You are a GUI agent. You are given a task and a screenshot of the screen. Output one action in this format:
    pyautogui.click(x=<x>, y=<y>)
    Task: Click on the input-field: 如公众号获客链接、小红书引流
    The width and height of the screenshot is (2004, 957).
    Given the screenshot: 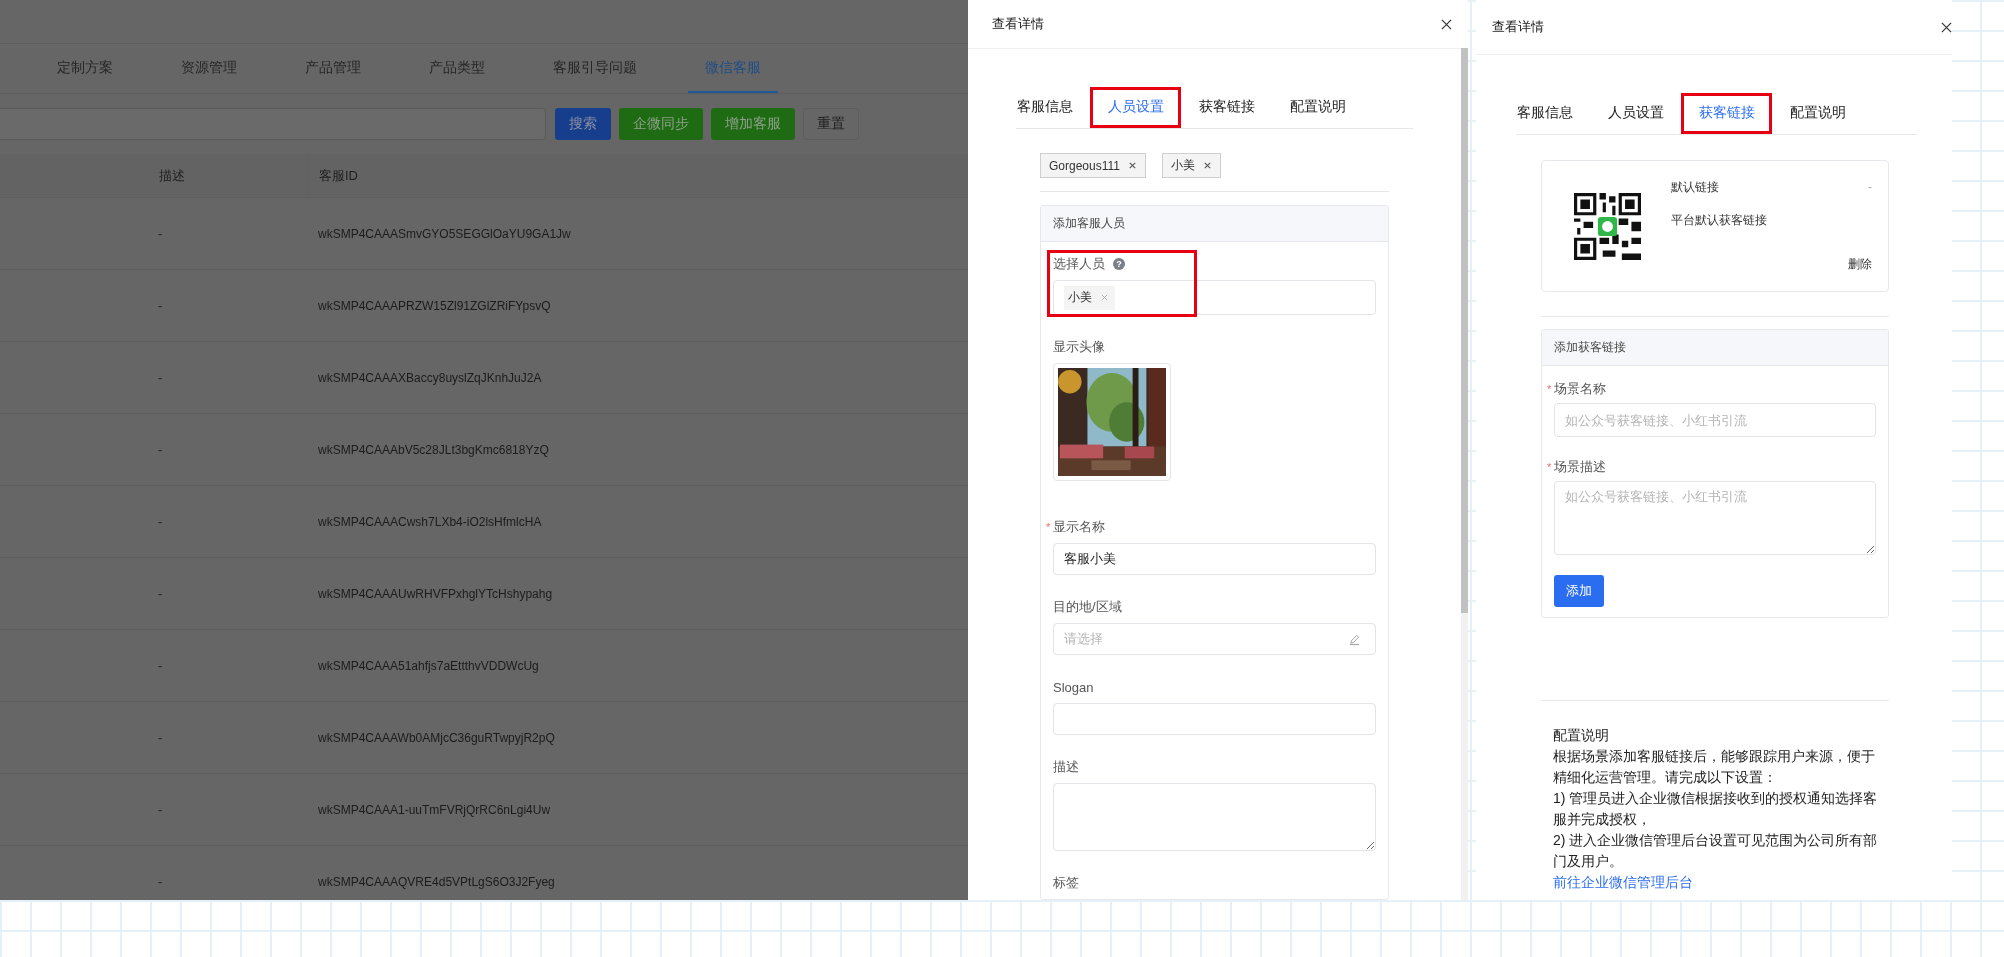 What is the action you would take?
    pyautogui.click(x=1715, y=420)
    